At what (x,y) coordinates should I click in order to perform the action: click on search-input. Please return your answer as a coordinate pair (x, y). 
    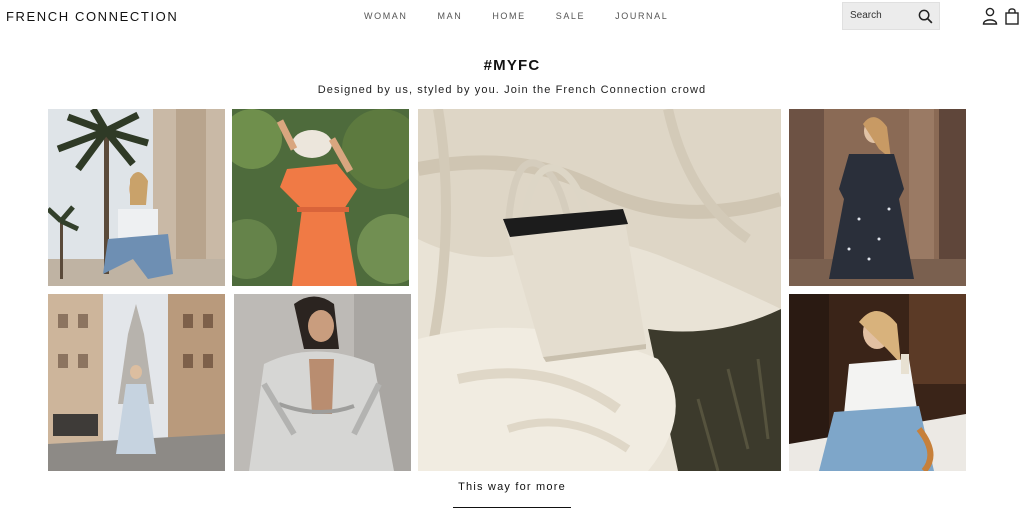
    Looking at the image, I should click on (885, 15).